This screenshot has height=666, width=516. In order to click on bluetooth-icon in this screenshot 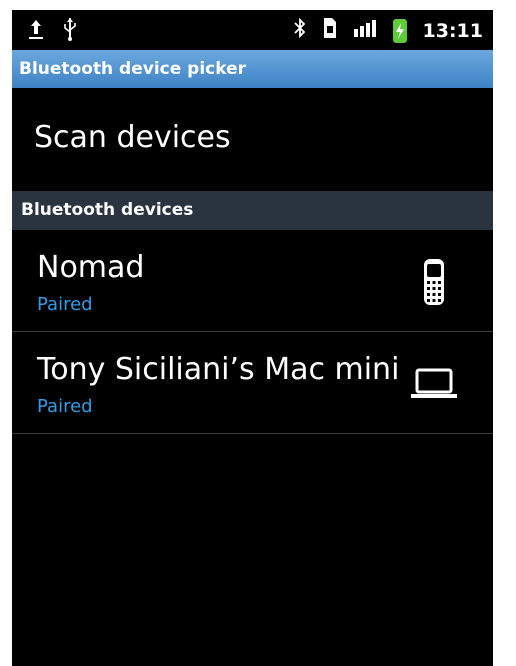, I will do `click(300, 31)`.